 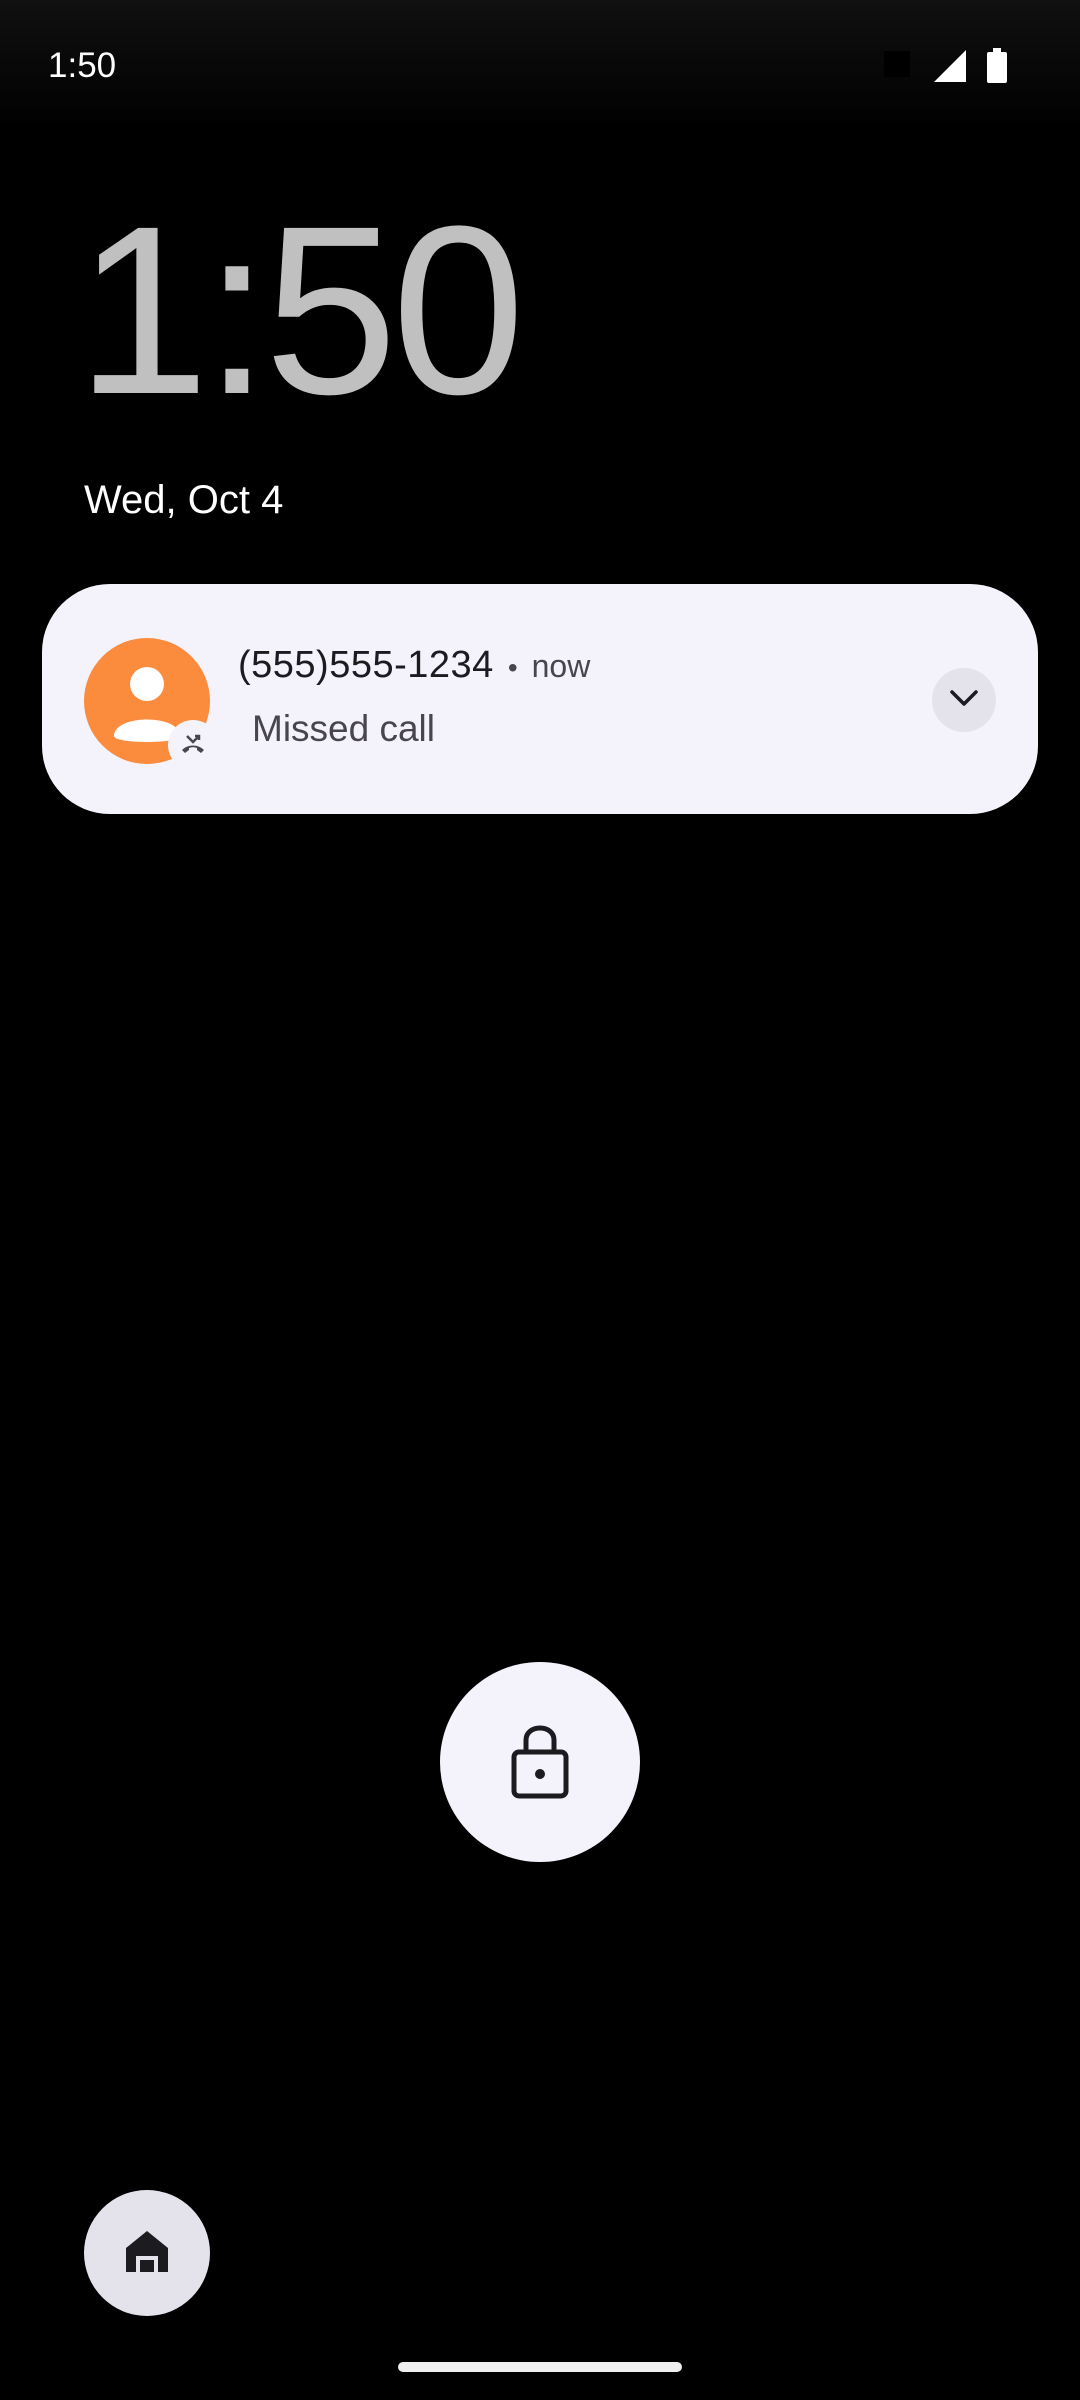 What do you see at coordinates (300, 310) in the screenshot?
I see `lock-clock: 1:50` at bounding box center [300, 310].